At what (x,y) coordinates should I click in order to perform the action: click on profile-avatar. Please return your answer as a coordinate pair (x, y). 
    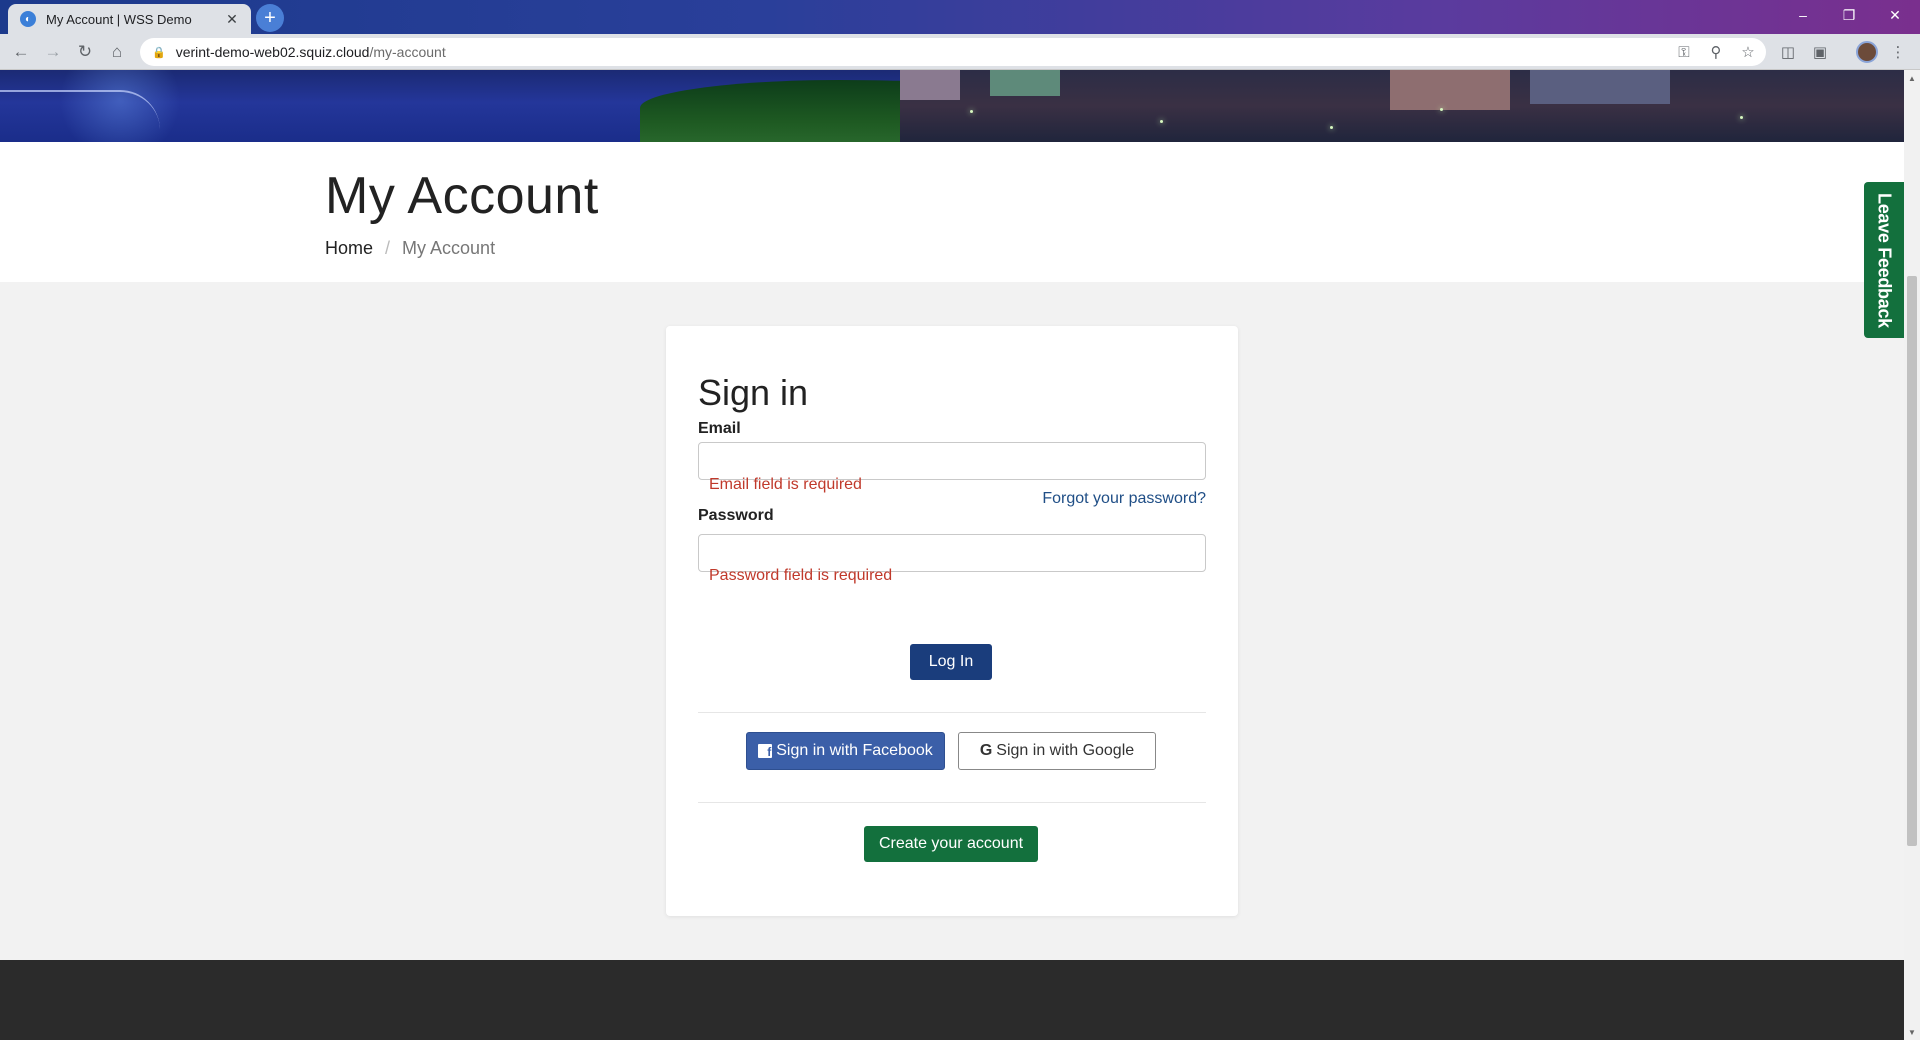
    Looking at the image, I should click on (1867, 52).